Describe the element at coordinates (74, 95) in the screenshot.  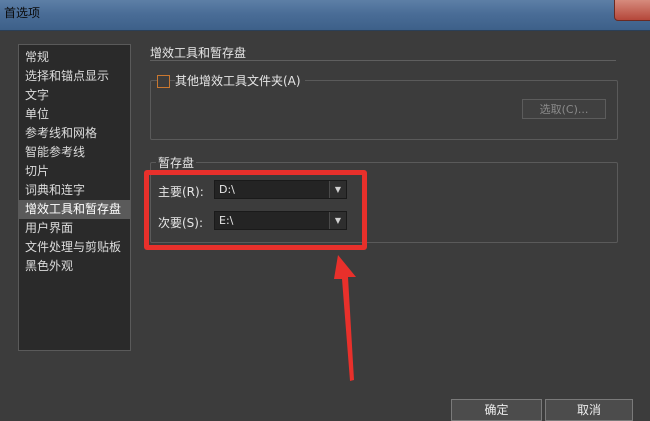
I see `sidebar-item-type: 文字` at that location.